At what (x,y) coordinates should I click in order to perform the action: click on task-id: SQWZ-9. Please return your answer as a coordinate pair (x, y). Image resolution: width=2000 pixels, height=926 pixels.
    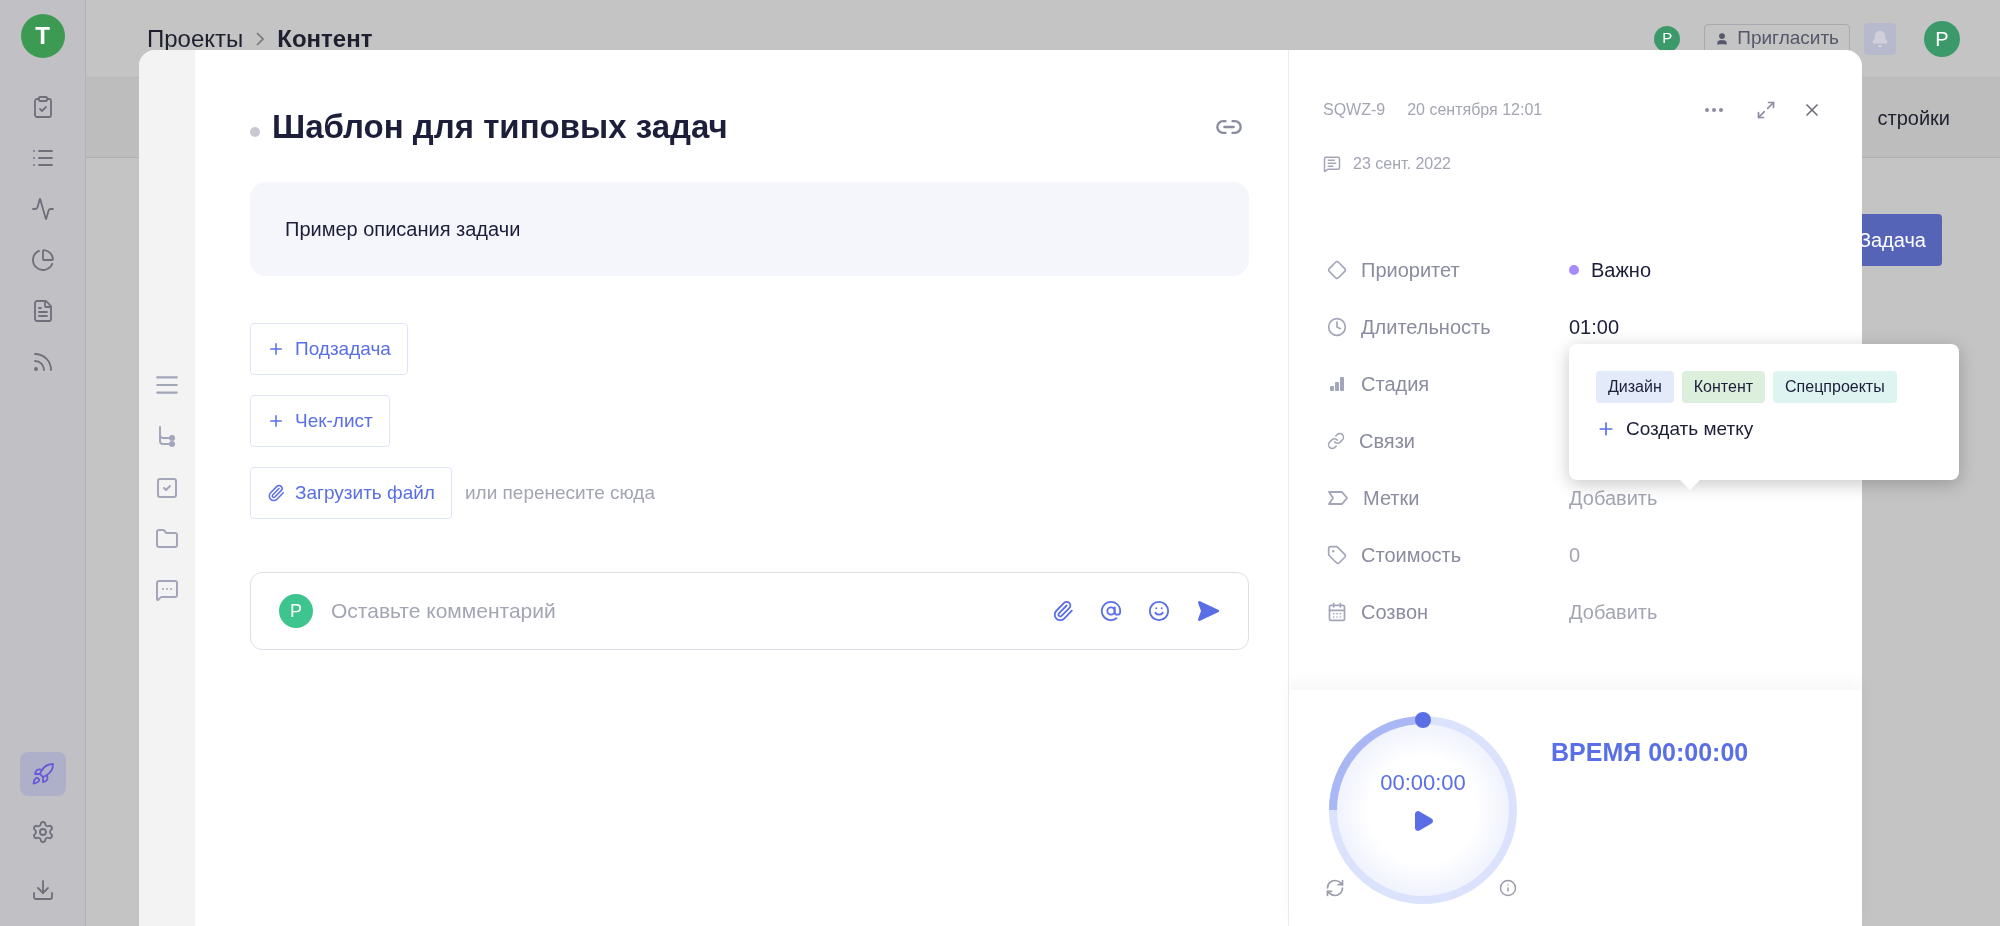
    Looking at the image, I should click on (1354, 110).